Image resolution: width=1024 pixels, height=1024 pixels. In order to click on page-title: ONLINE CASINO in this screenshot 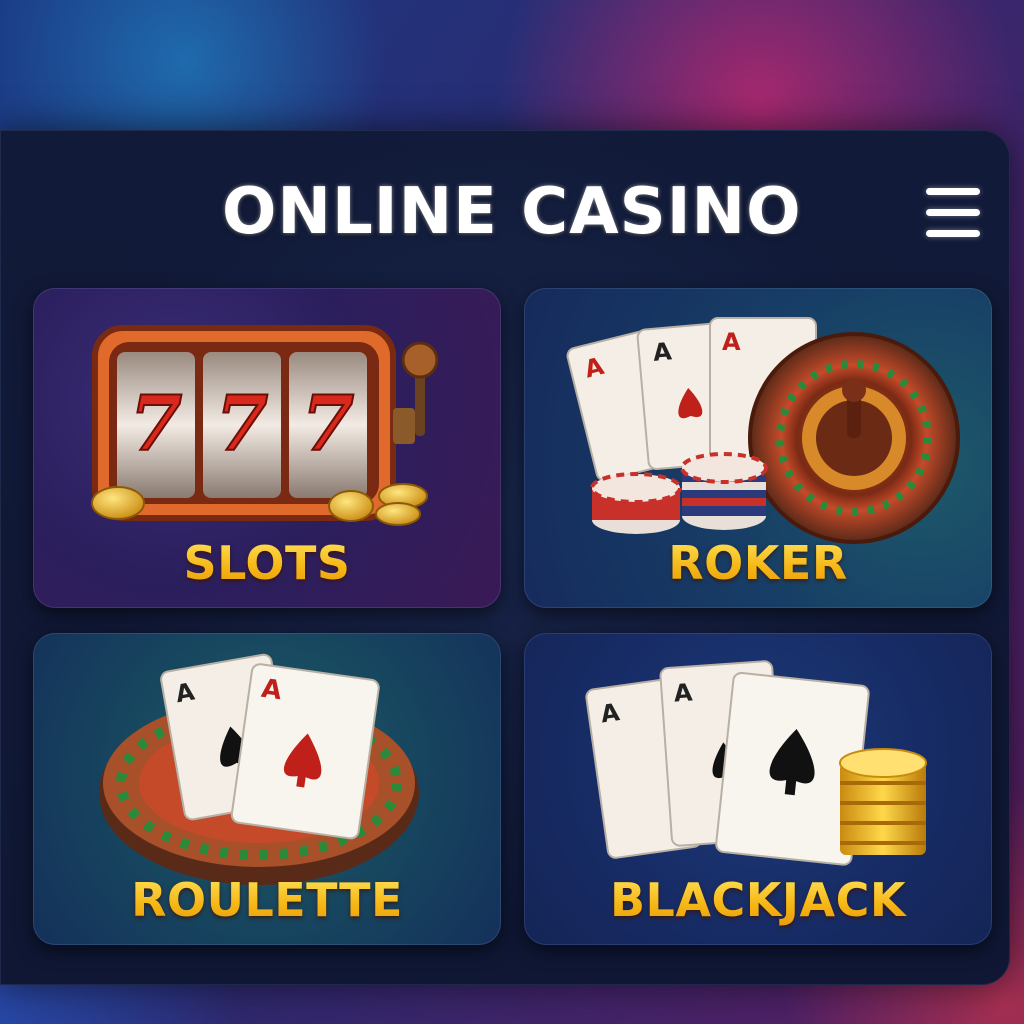, I will do `click(512, 212)`.